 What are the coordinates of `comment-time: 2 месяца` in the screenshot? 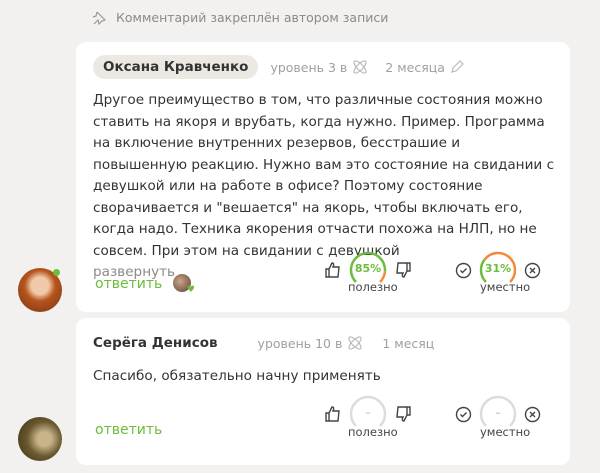 It's located at (415, 67).